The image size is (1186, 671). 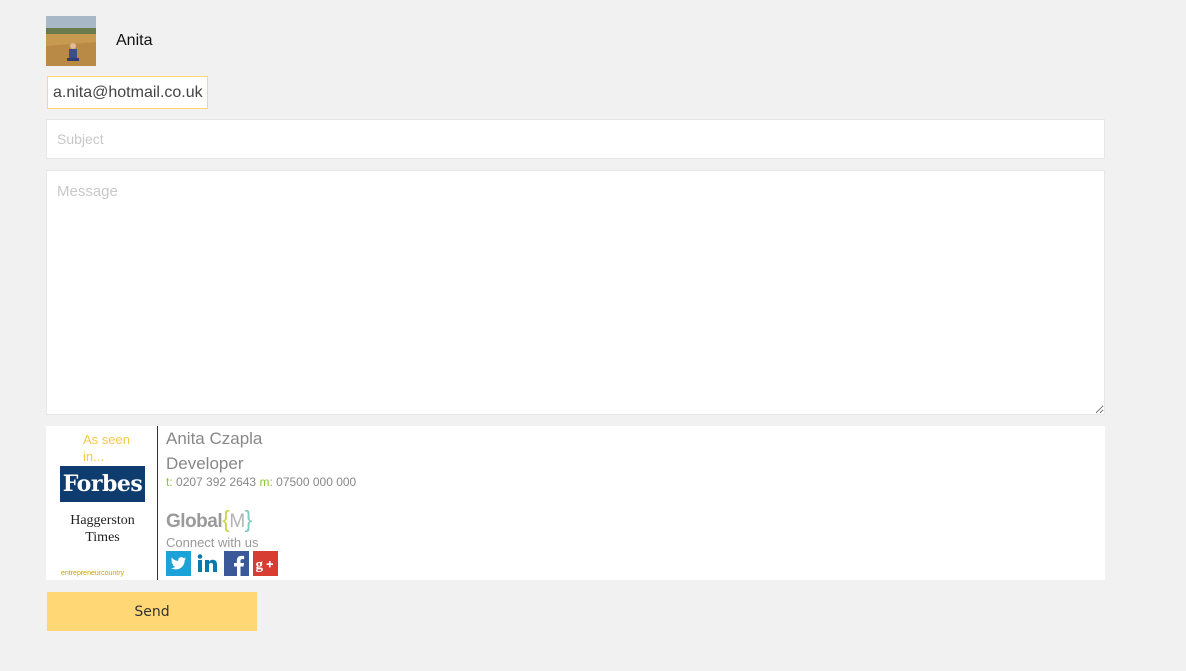 I want to click on phone-number: 0207 392 2643, so click(x=216, y=482).